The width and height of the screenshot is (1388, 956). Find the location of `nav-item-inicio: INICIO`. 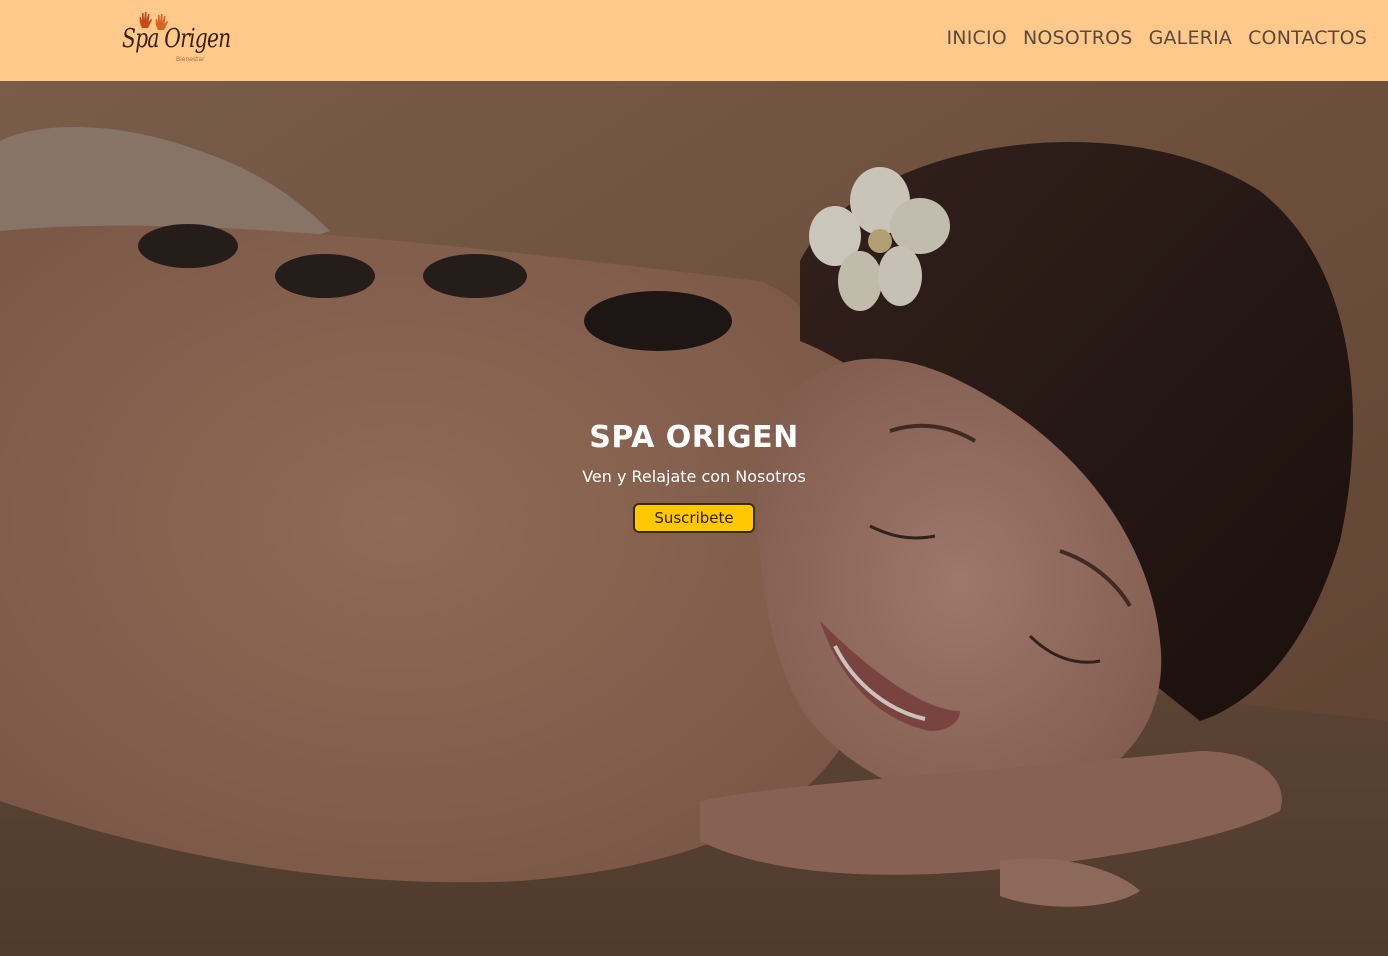

nav-item-inicio: INICIO is located at coordinates (977, 38).